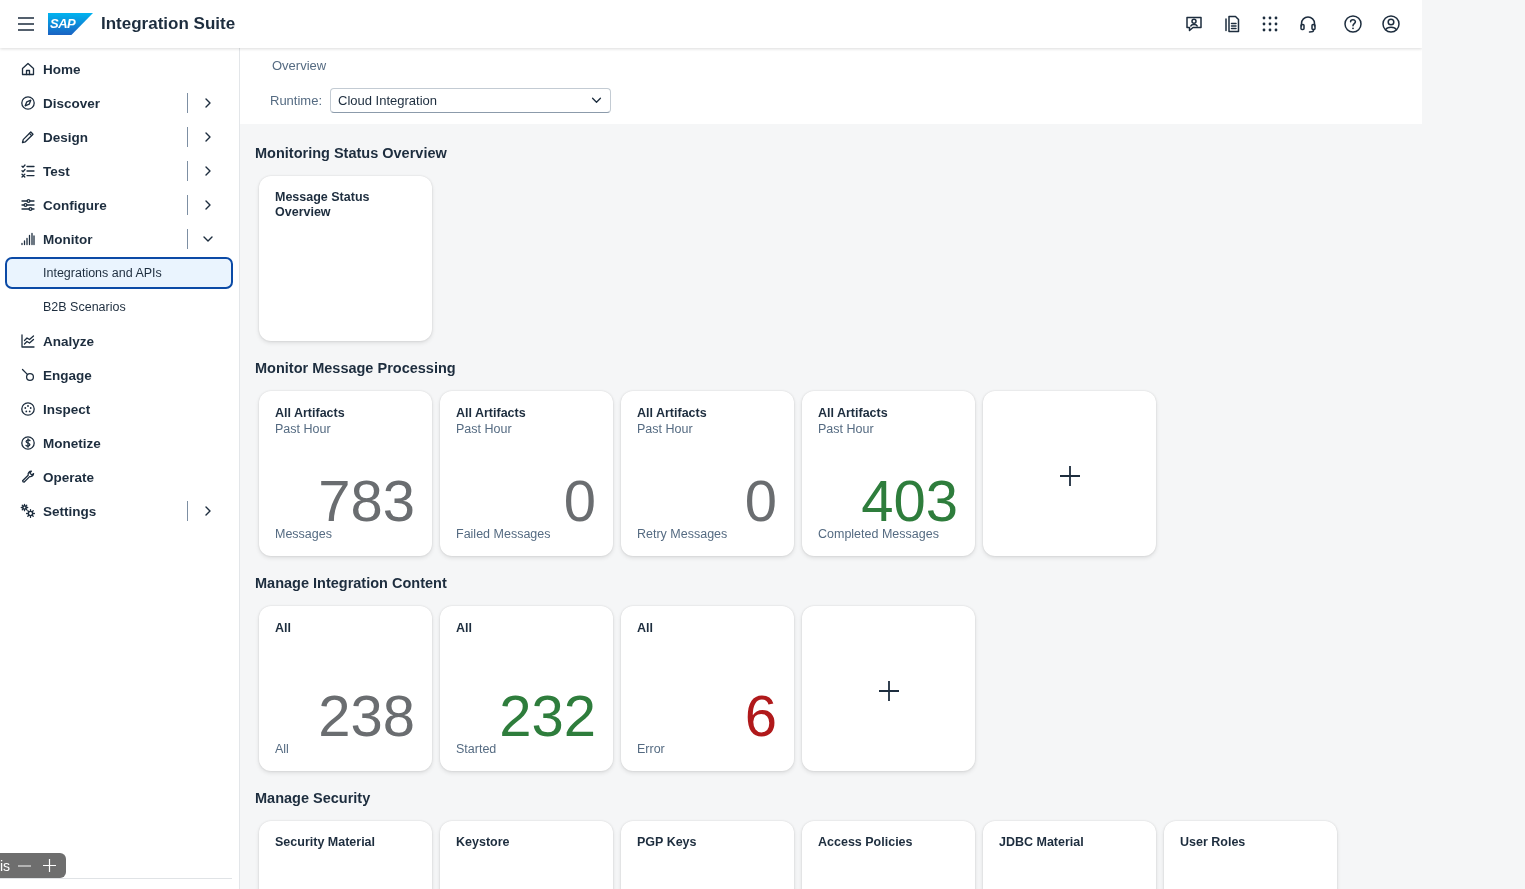 This screenshot has width=1525, height=889. I want to click on tile: All 238 All, so click(345, 688).